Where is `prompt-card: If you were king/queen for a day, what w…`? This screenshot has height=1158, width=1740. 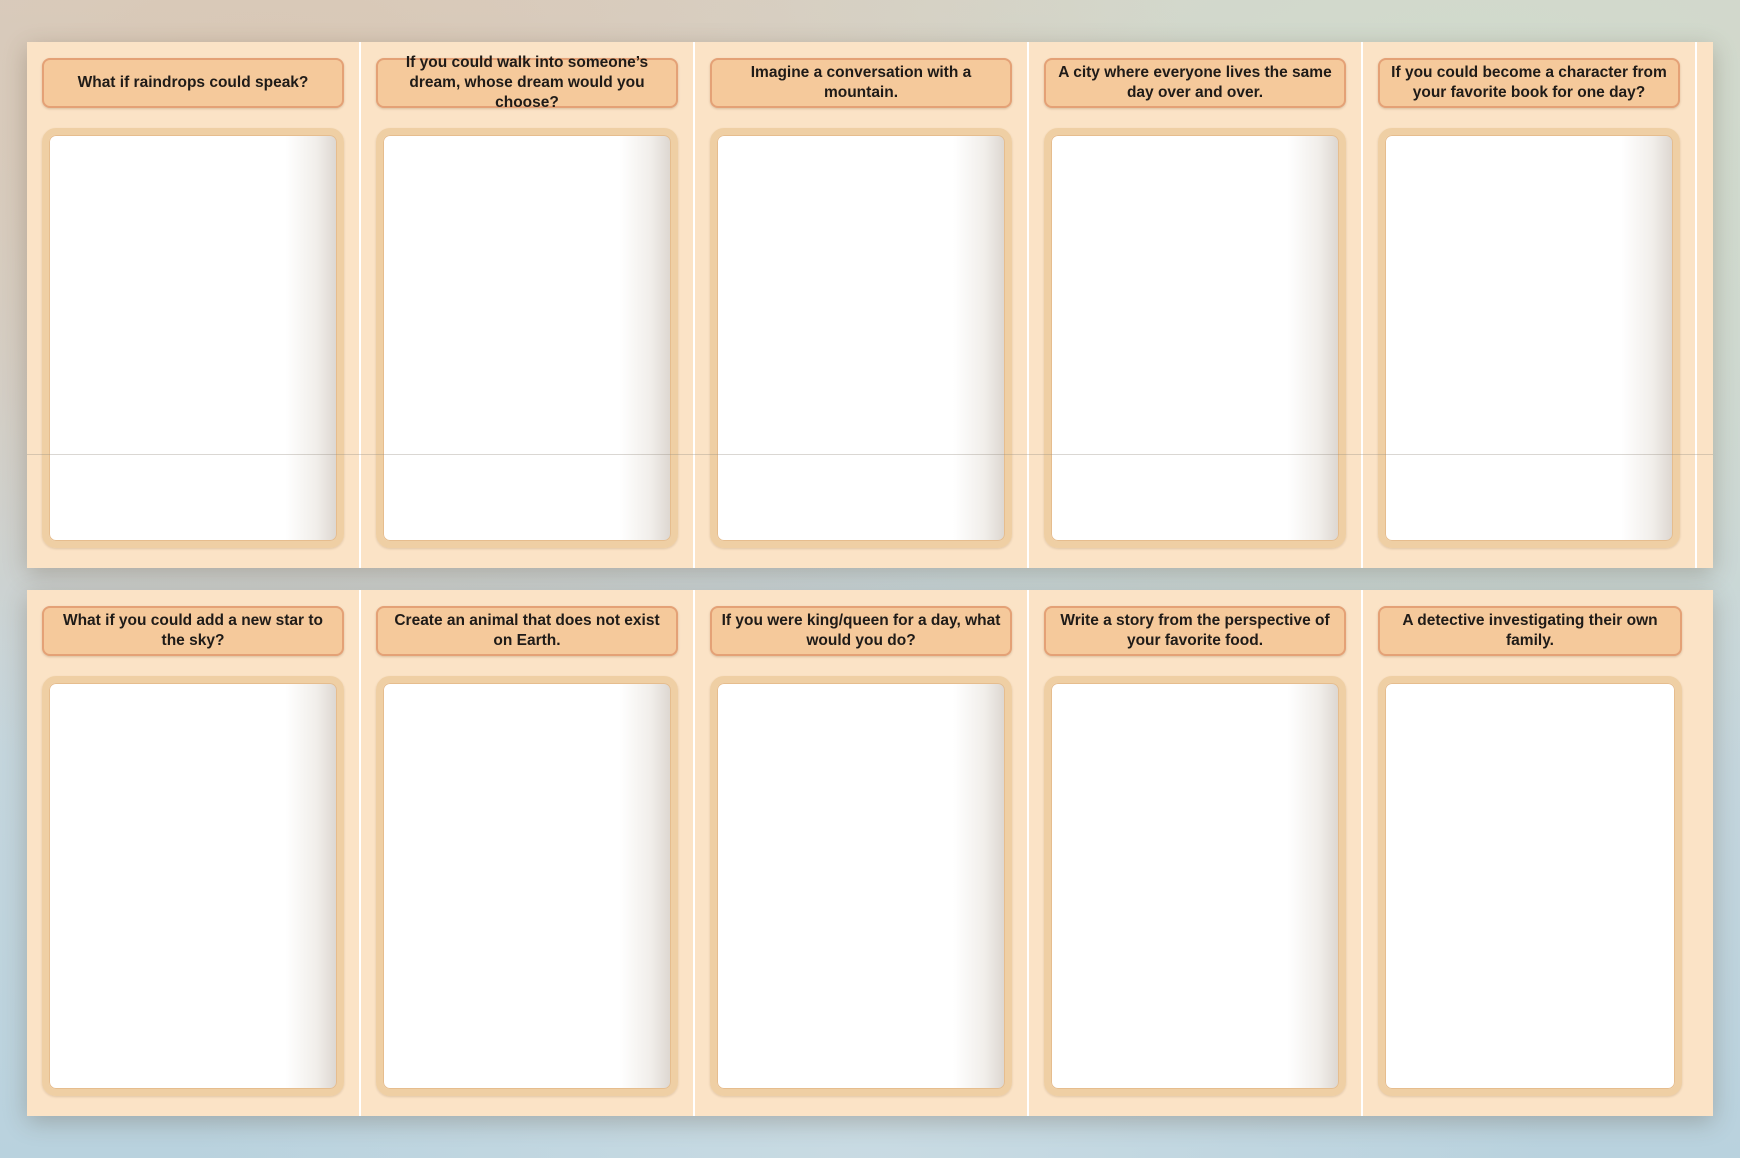 prompt-card: If you were king/queen for a day, what w… is located at coordinates (862, 853).